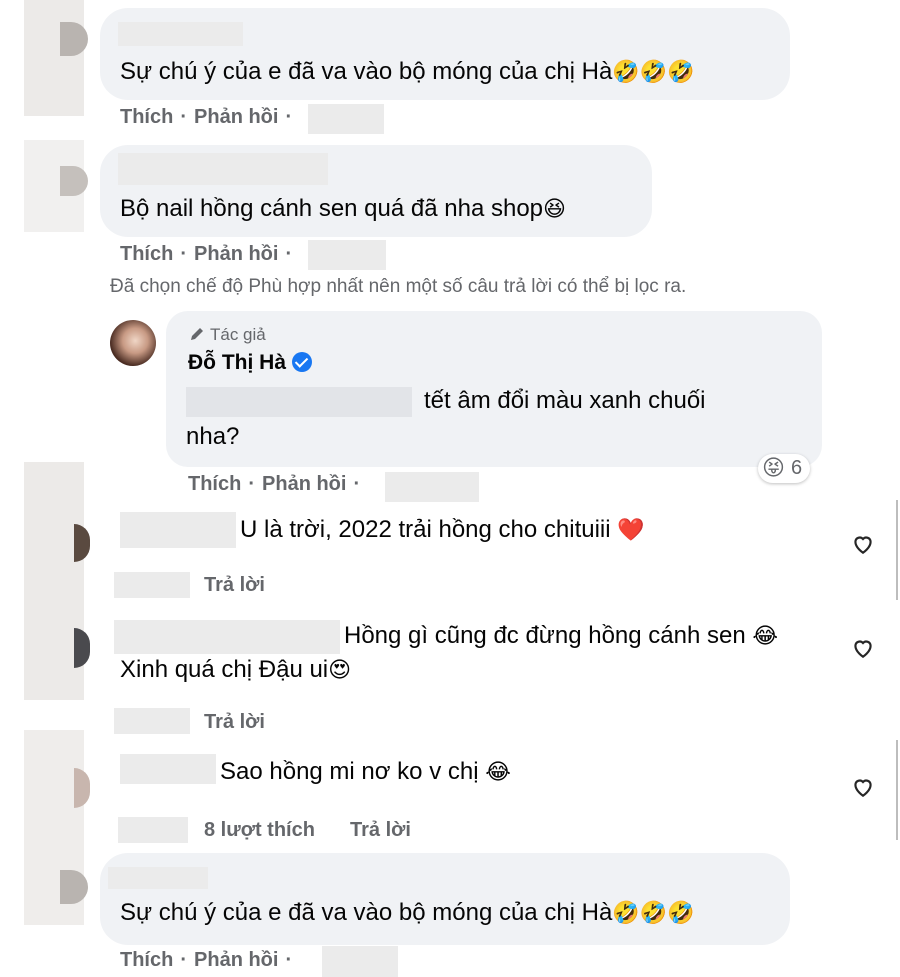 This screenshot has height=977, width=900. Describe the element at coordinates (561, 635) in the screenshot. I see `ig-comment-text: Hồng gì cũng đc đừng hồng cánh sen 😂` at that location.